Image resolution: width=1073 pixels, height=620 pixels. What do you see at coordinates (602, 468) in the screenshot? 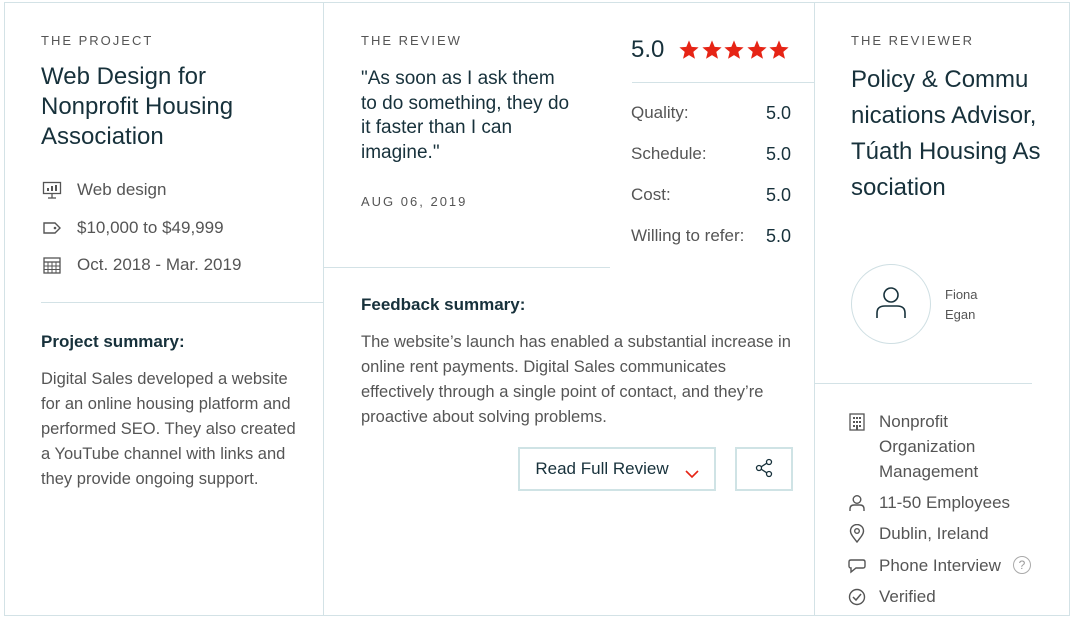
I see `read-full-review-label: Read Full Review` at bounding box center [602, 468].